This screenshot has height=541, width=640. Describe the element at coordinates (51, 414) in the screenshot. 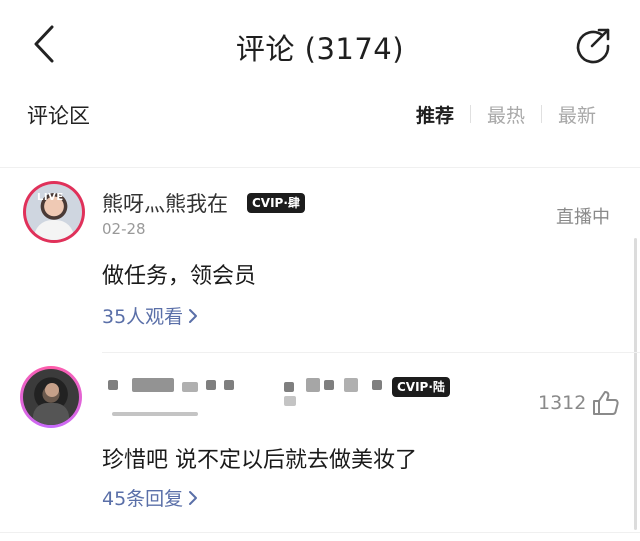

I see `avatar-body` at that location.